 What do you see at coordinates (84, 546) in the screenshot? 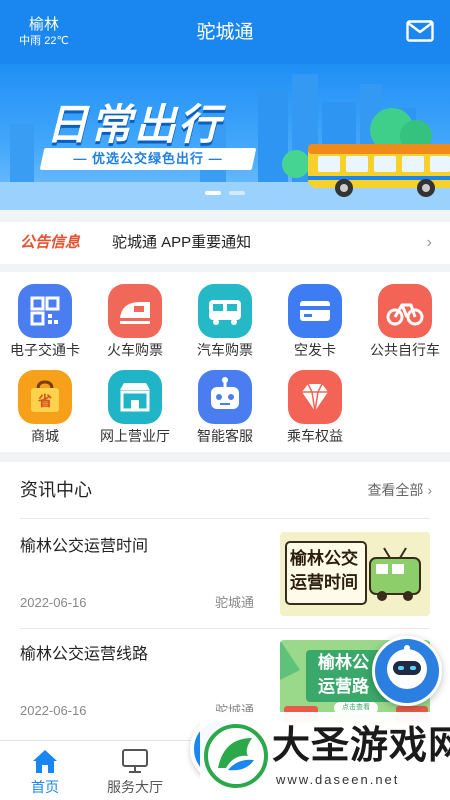
I see `news-title: 榆林公交运营时间` at bounding box center [84, 546].